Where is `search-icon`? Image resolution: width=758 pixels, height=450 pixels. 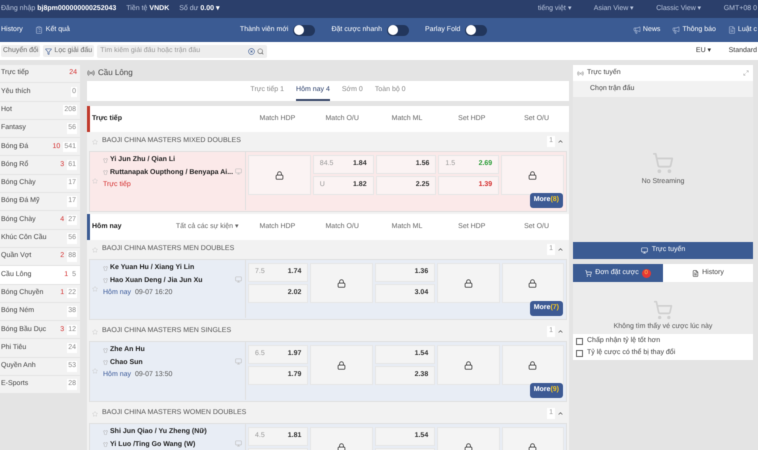
search-icon is located at coordinates (260, 51).